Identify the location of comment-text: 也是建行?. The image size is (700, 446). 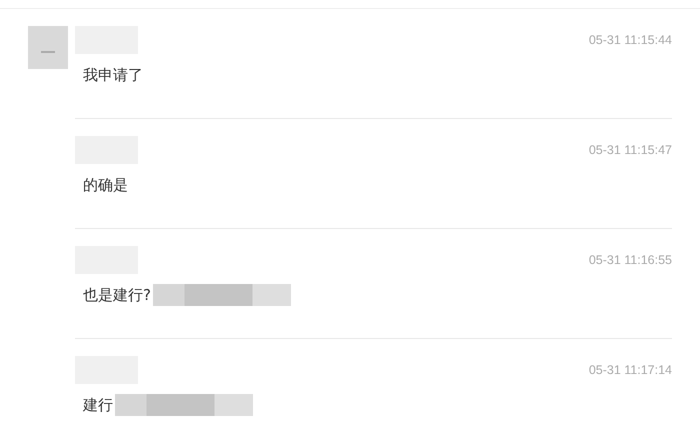
(117, 295).